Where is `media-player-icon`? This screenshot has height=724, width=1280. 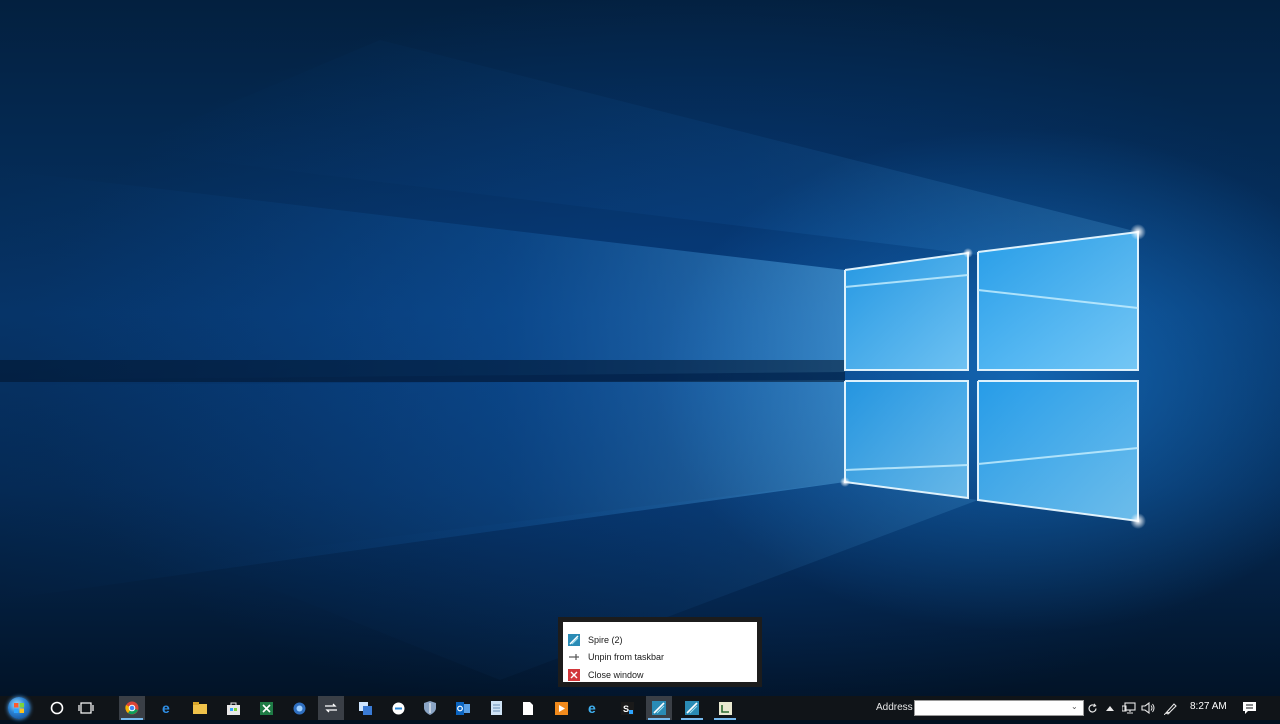
media-player-icon is located at coordinates (561, 708).